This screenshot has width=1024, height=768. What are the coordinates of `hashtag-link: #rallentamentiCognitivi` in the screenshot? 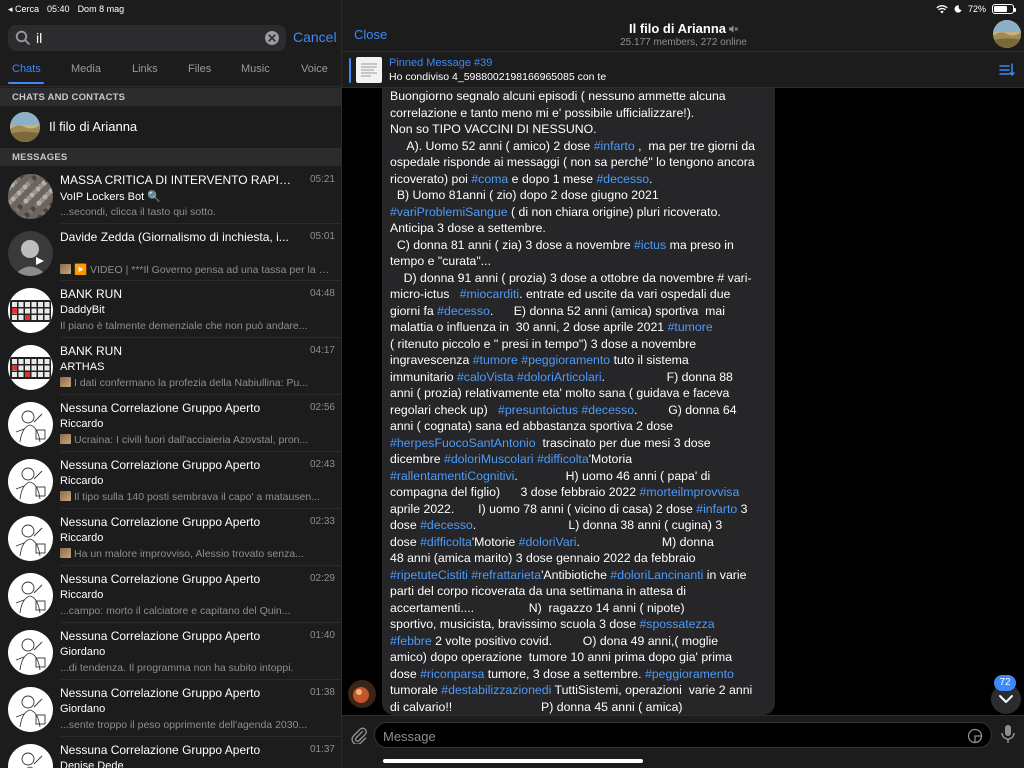 It's located at (452, 476).